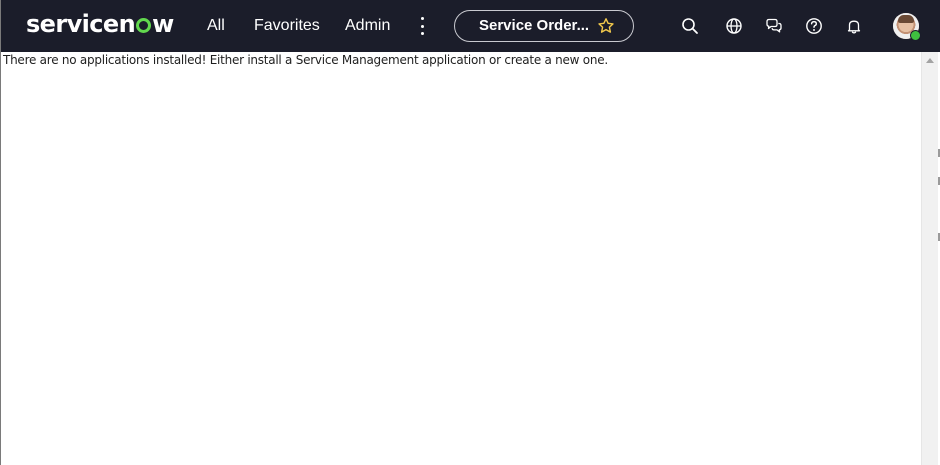 The image size is (940, 465). I want to click on logo-o-ring, so click(144, 25).